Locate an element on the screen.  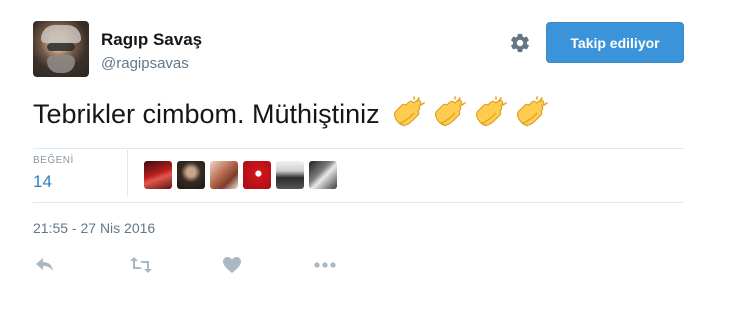
gear-icon is located at coordinates (520, 43).